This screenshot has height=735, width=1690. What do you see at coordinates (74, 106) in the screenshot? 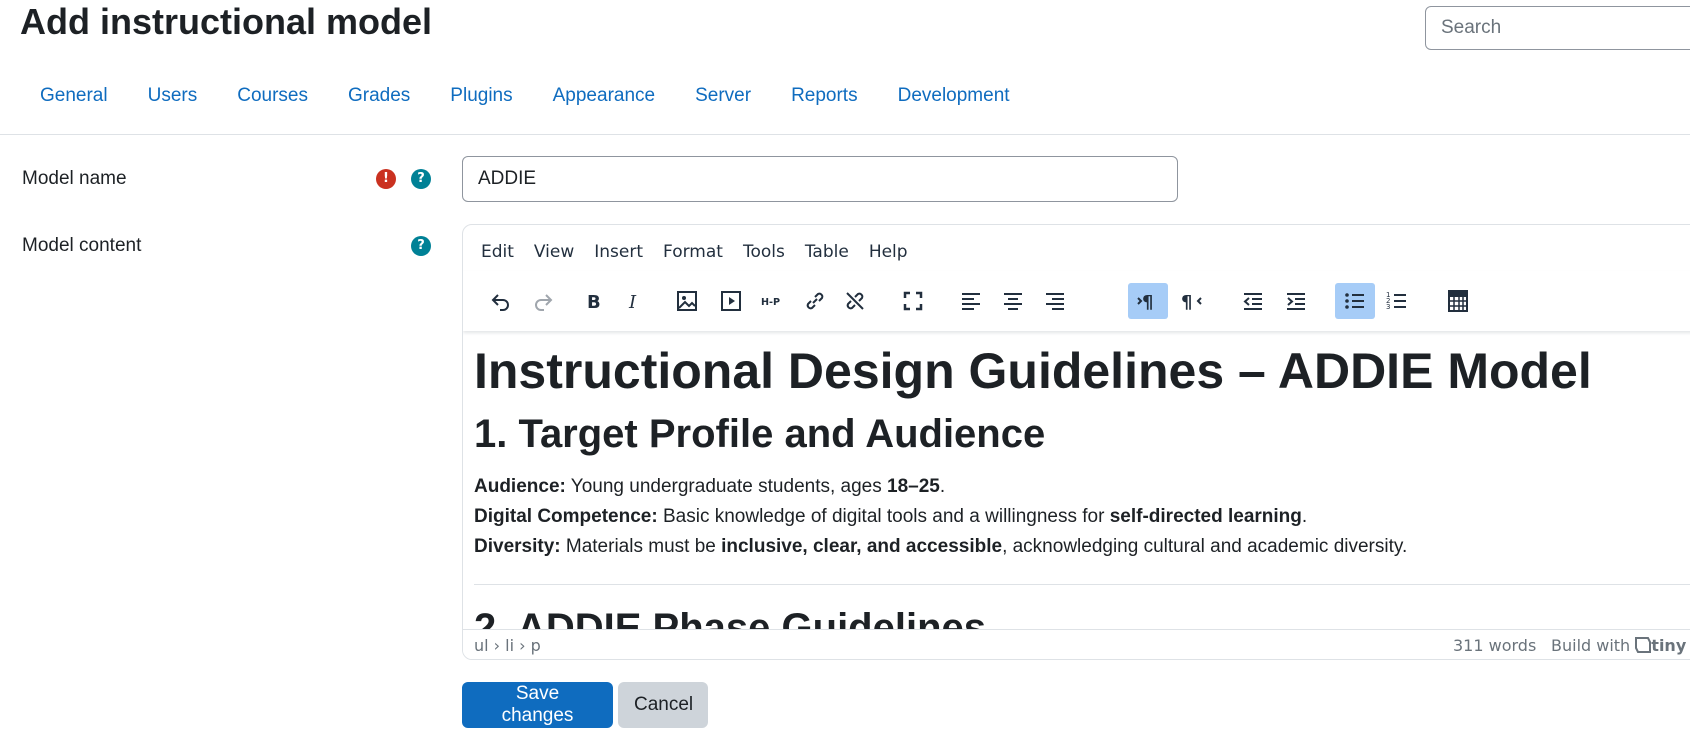
I see `tab-general: General` at bounding box center [74, 106].